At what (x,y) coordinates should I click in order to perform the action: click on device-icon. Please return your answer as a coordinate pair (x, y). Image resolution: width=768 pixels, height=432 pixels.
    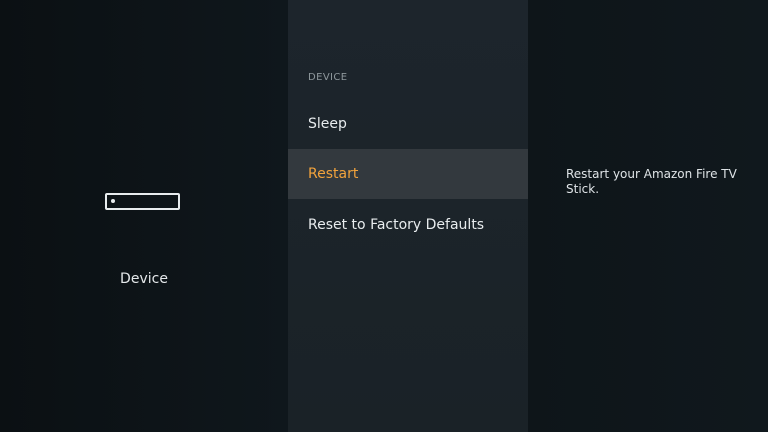
    Looking at the image, I should click on (142, 201).